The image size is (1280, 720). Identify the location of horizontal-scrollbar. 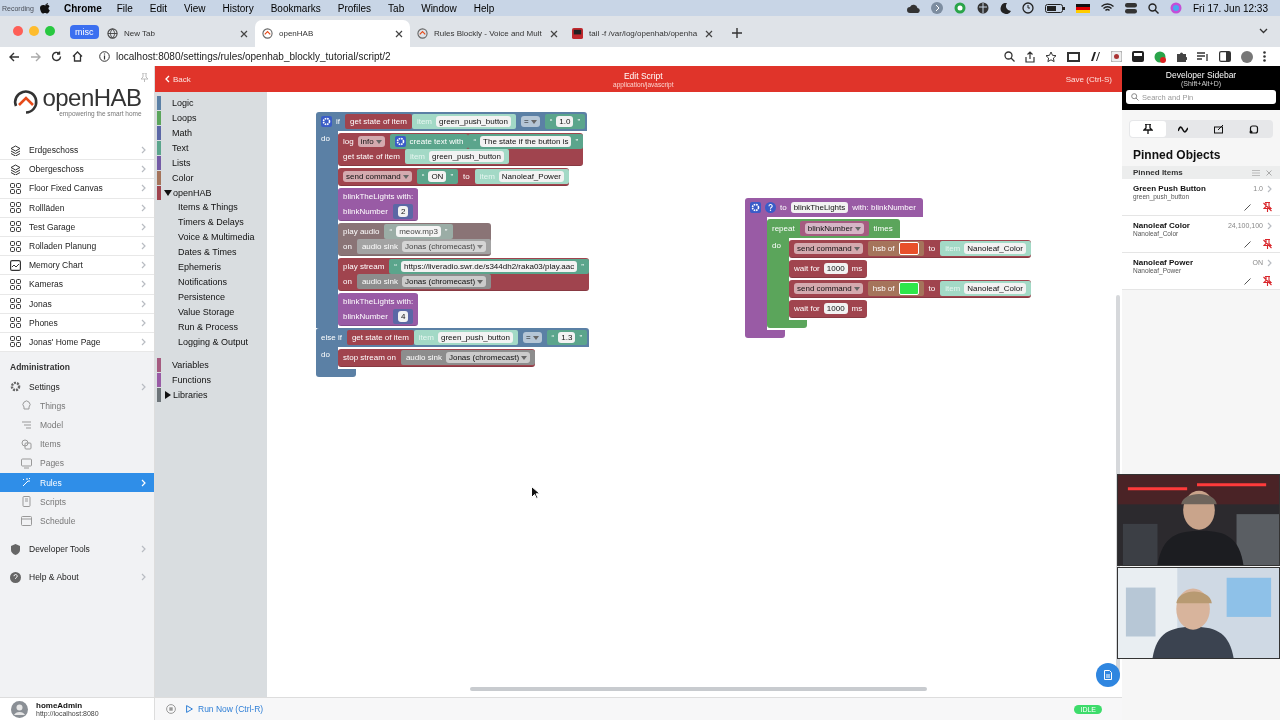
(698, 689).